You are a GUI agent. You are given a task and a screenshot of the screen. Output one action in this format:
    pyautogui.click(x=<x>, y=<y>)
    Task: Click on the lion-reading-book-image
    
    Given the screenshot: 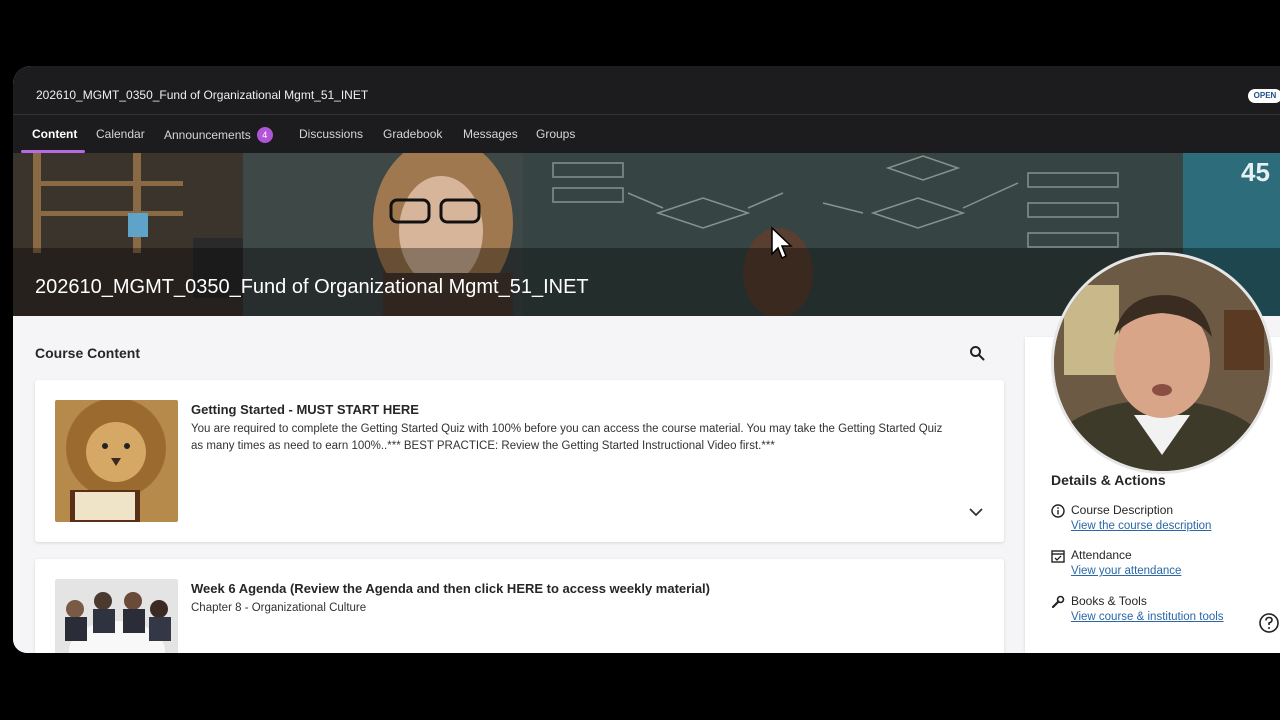 What is the action you would take?
    pyautogui.click(x=116, y=461)
    